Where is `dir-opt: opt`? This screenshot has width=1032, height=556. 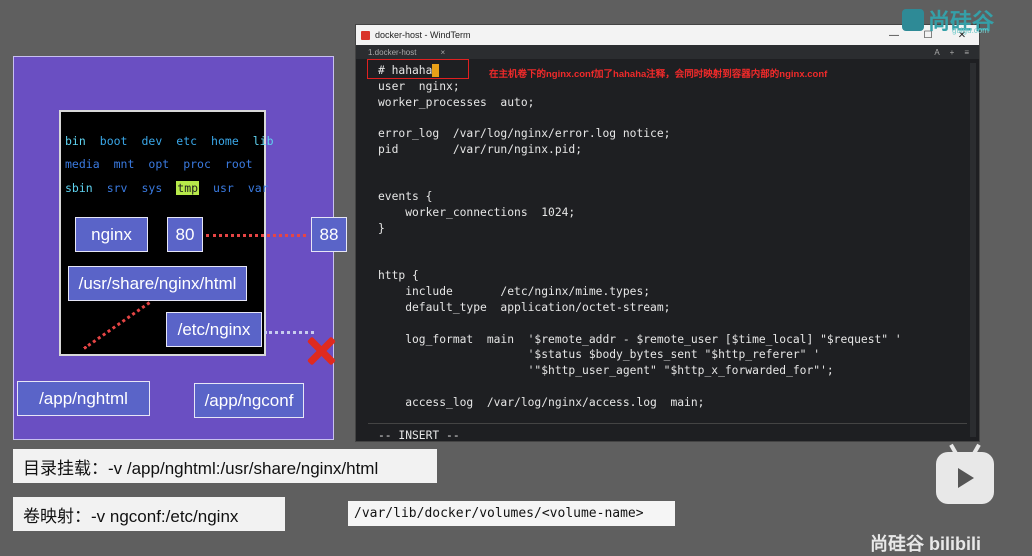 dir-opt: opt is located at coordinates (159, 164).